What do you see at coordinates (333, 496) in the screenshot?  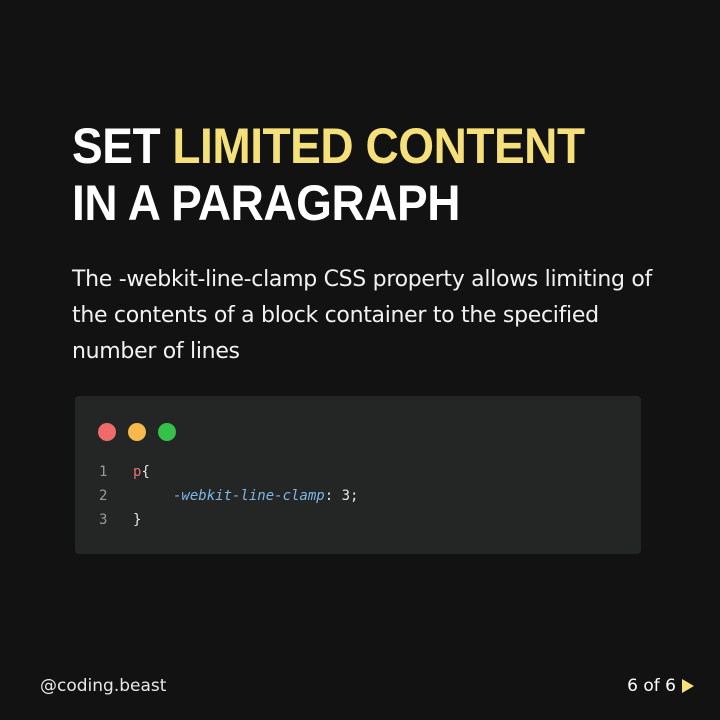 I see `code-colon: :` at bounding box center [333, 496].